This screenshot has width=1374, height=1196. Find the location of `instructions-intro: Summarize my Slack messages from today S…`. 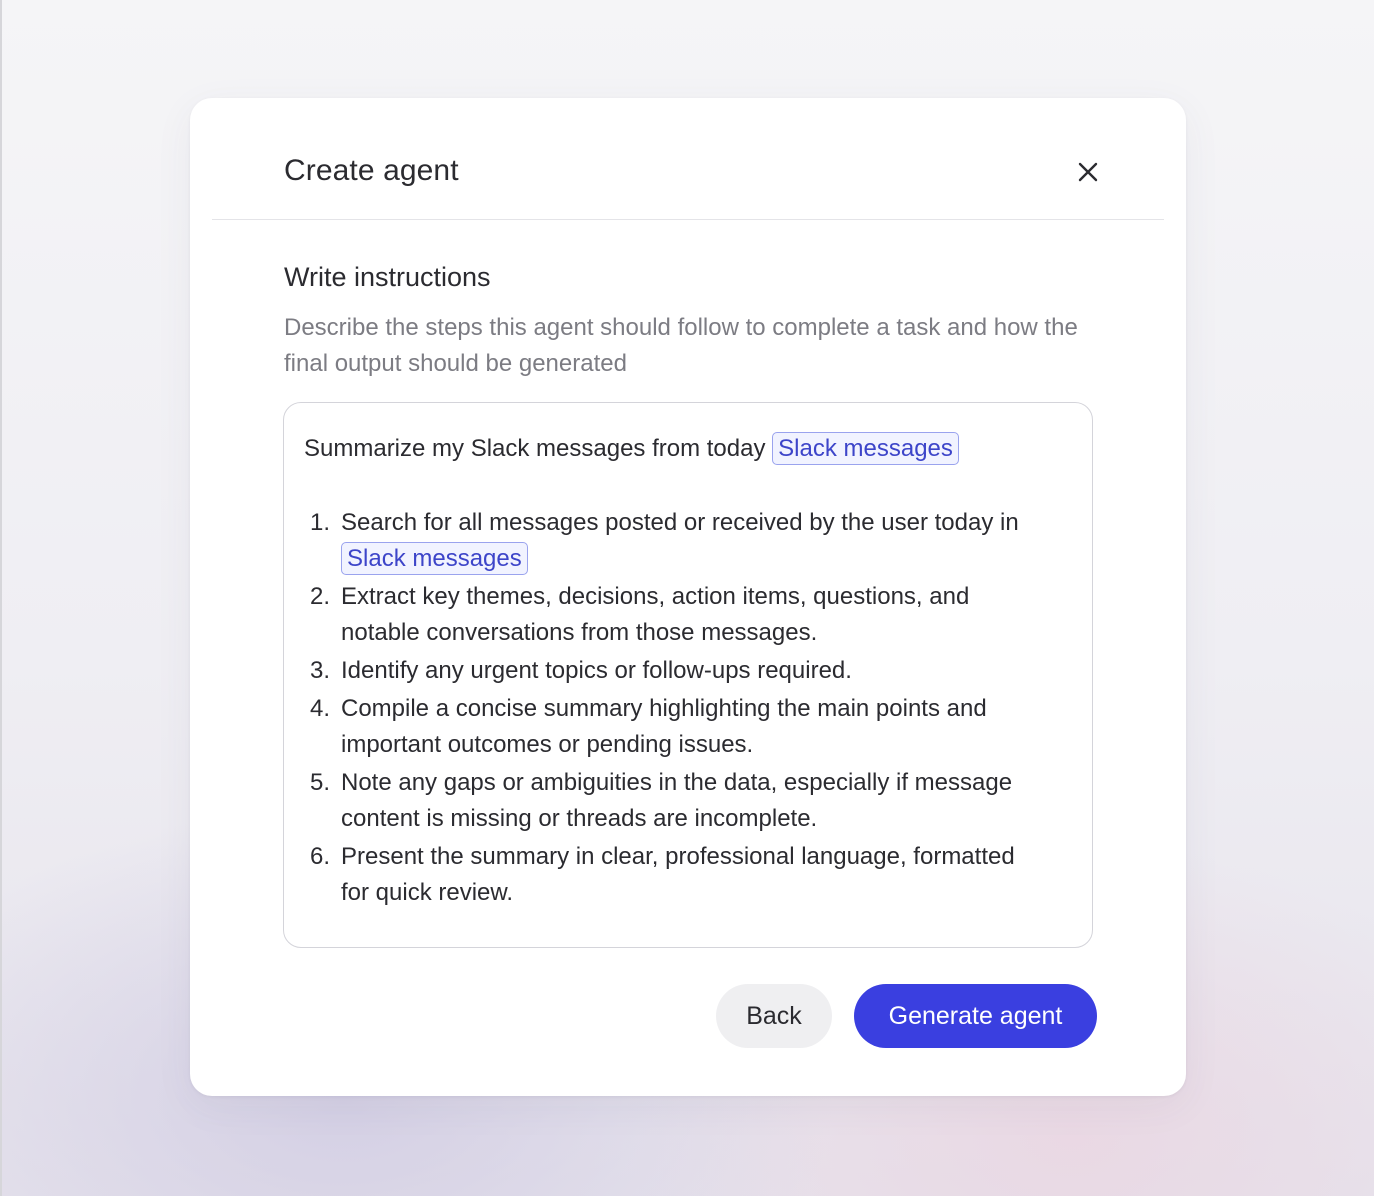

instructions-intro: Summarize my Slack messages from today S… is located at coordinates (689, 449).